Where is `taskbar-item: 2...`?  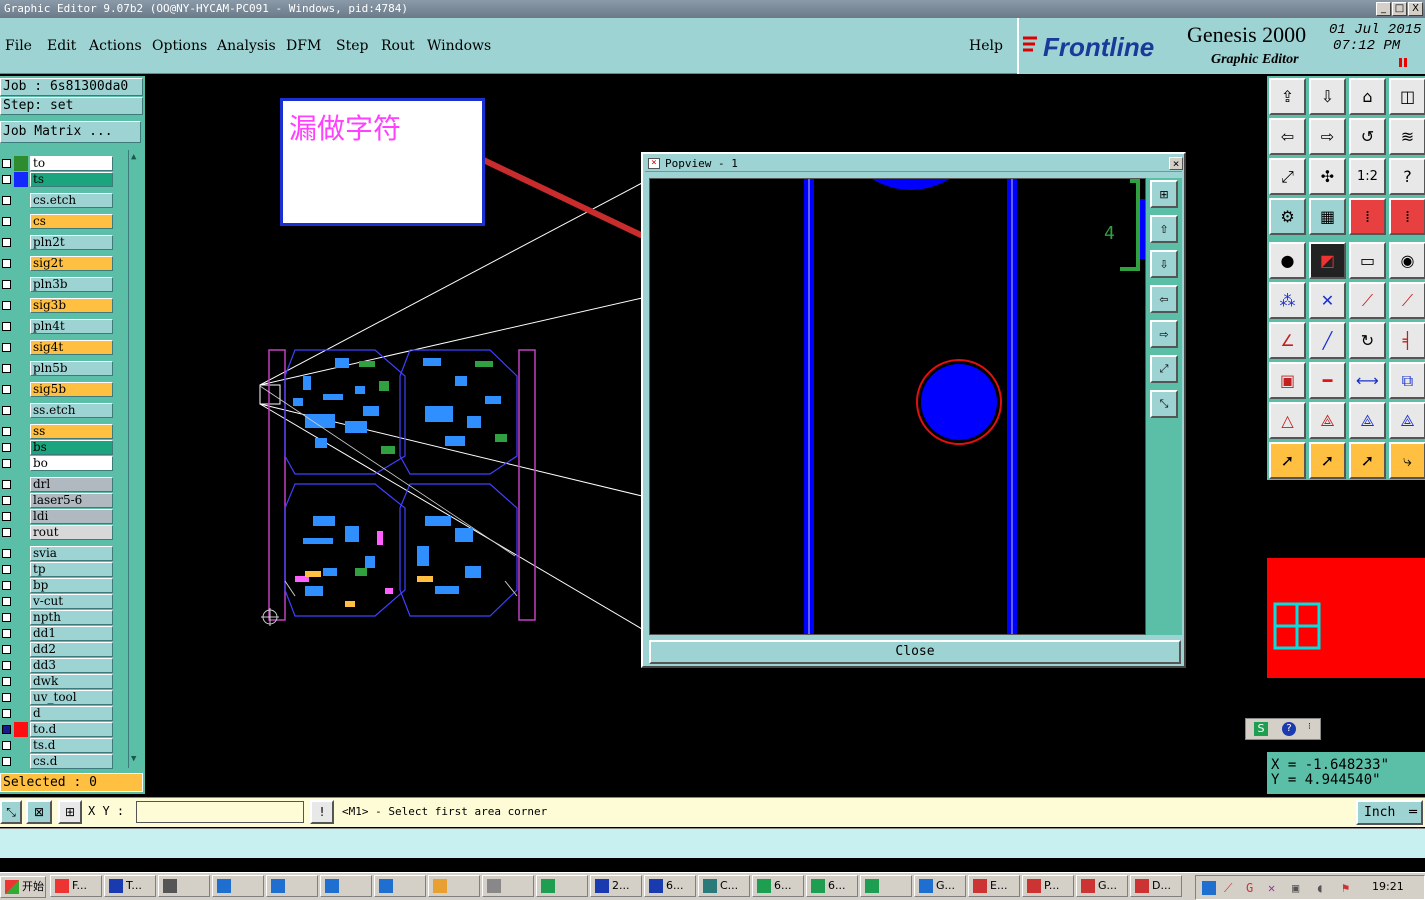 taskbar-item: 2... is located at coordinates (616, 886).